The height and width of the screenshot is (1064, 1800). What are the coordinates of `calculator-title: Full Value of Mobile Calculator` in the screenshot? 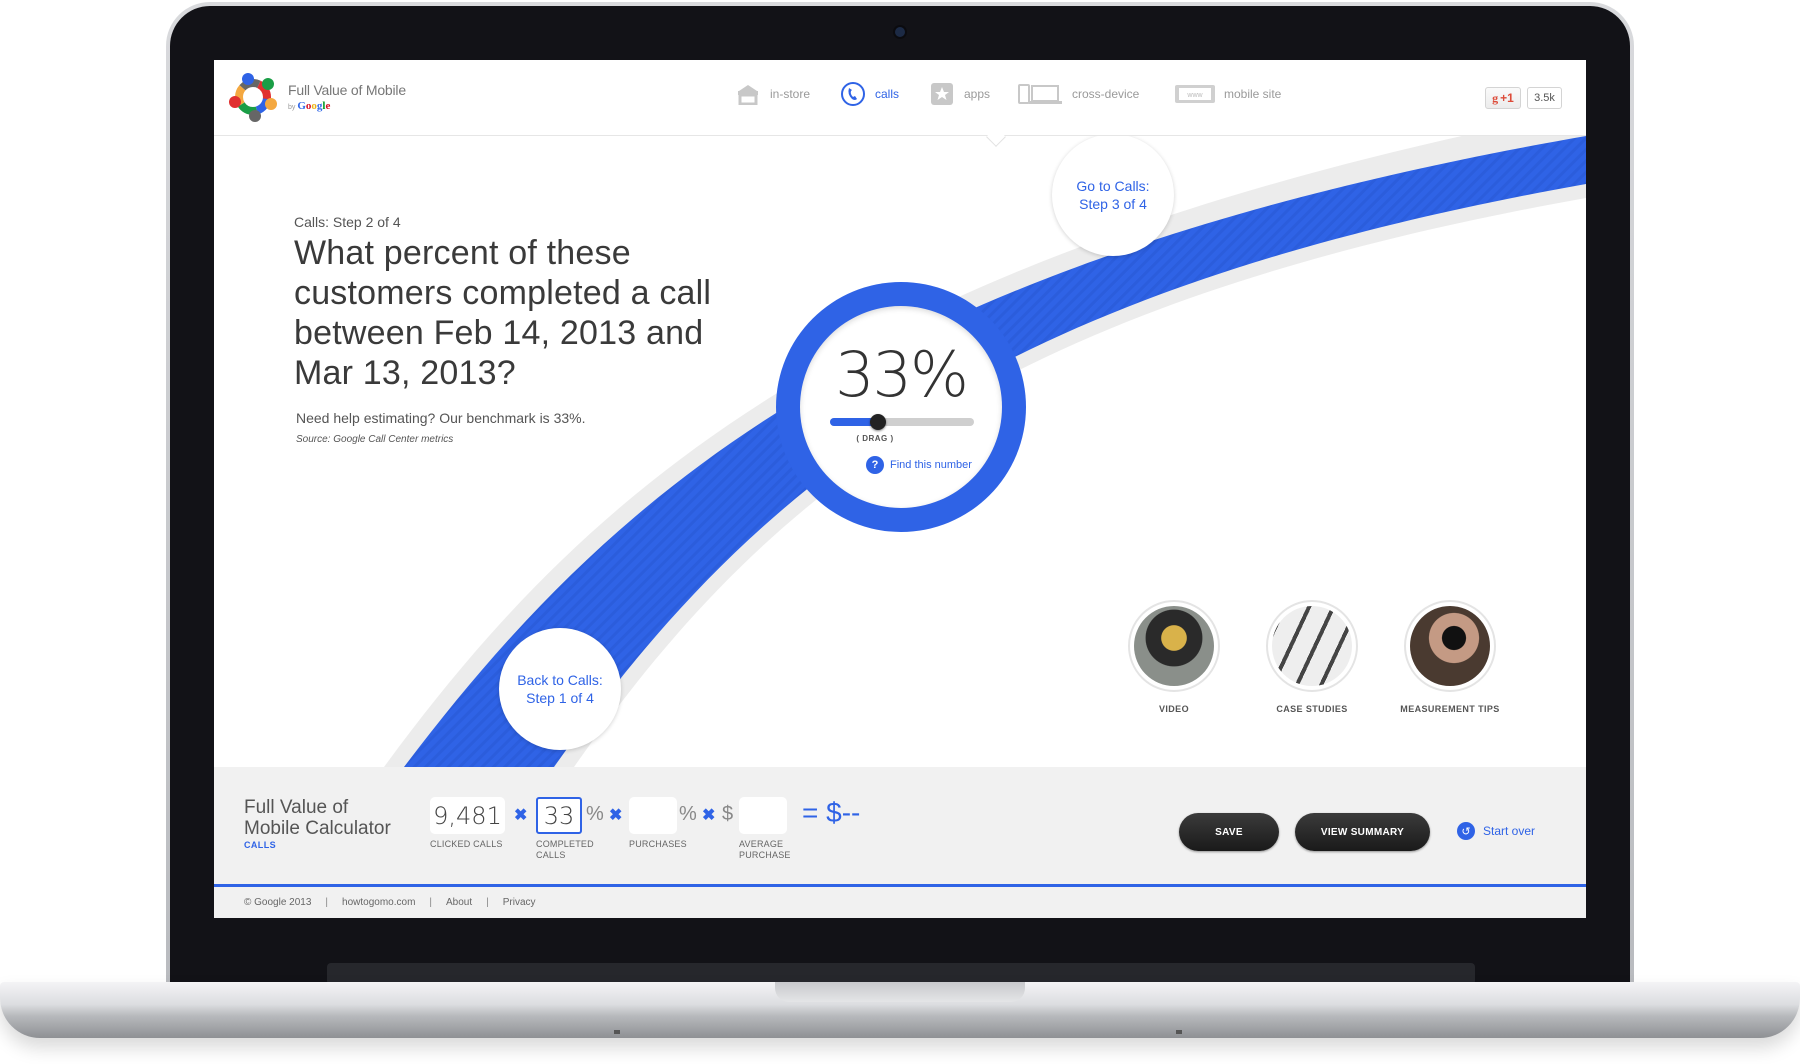 It's located at (317, 818).